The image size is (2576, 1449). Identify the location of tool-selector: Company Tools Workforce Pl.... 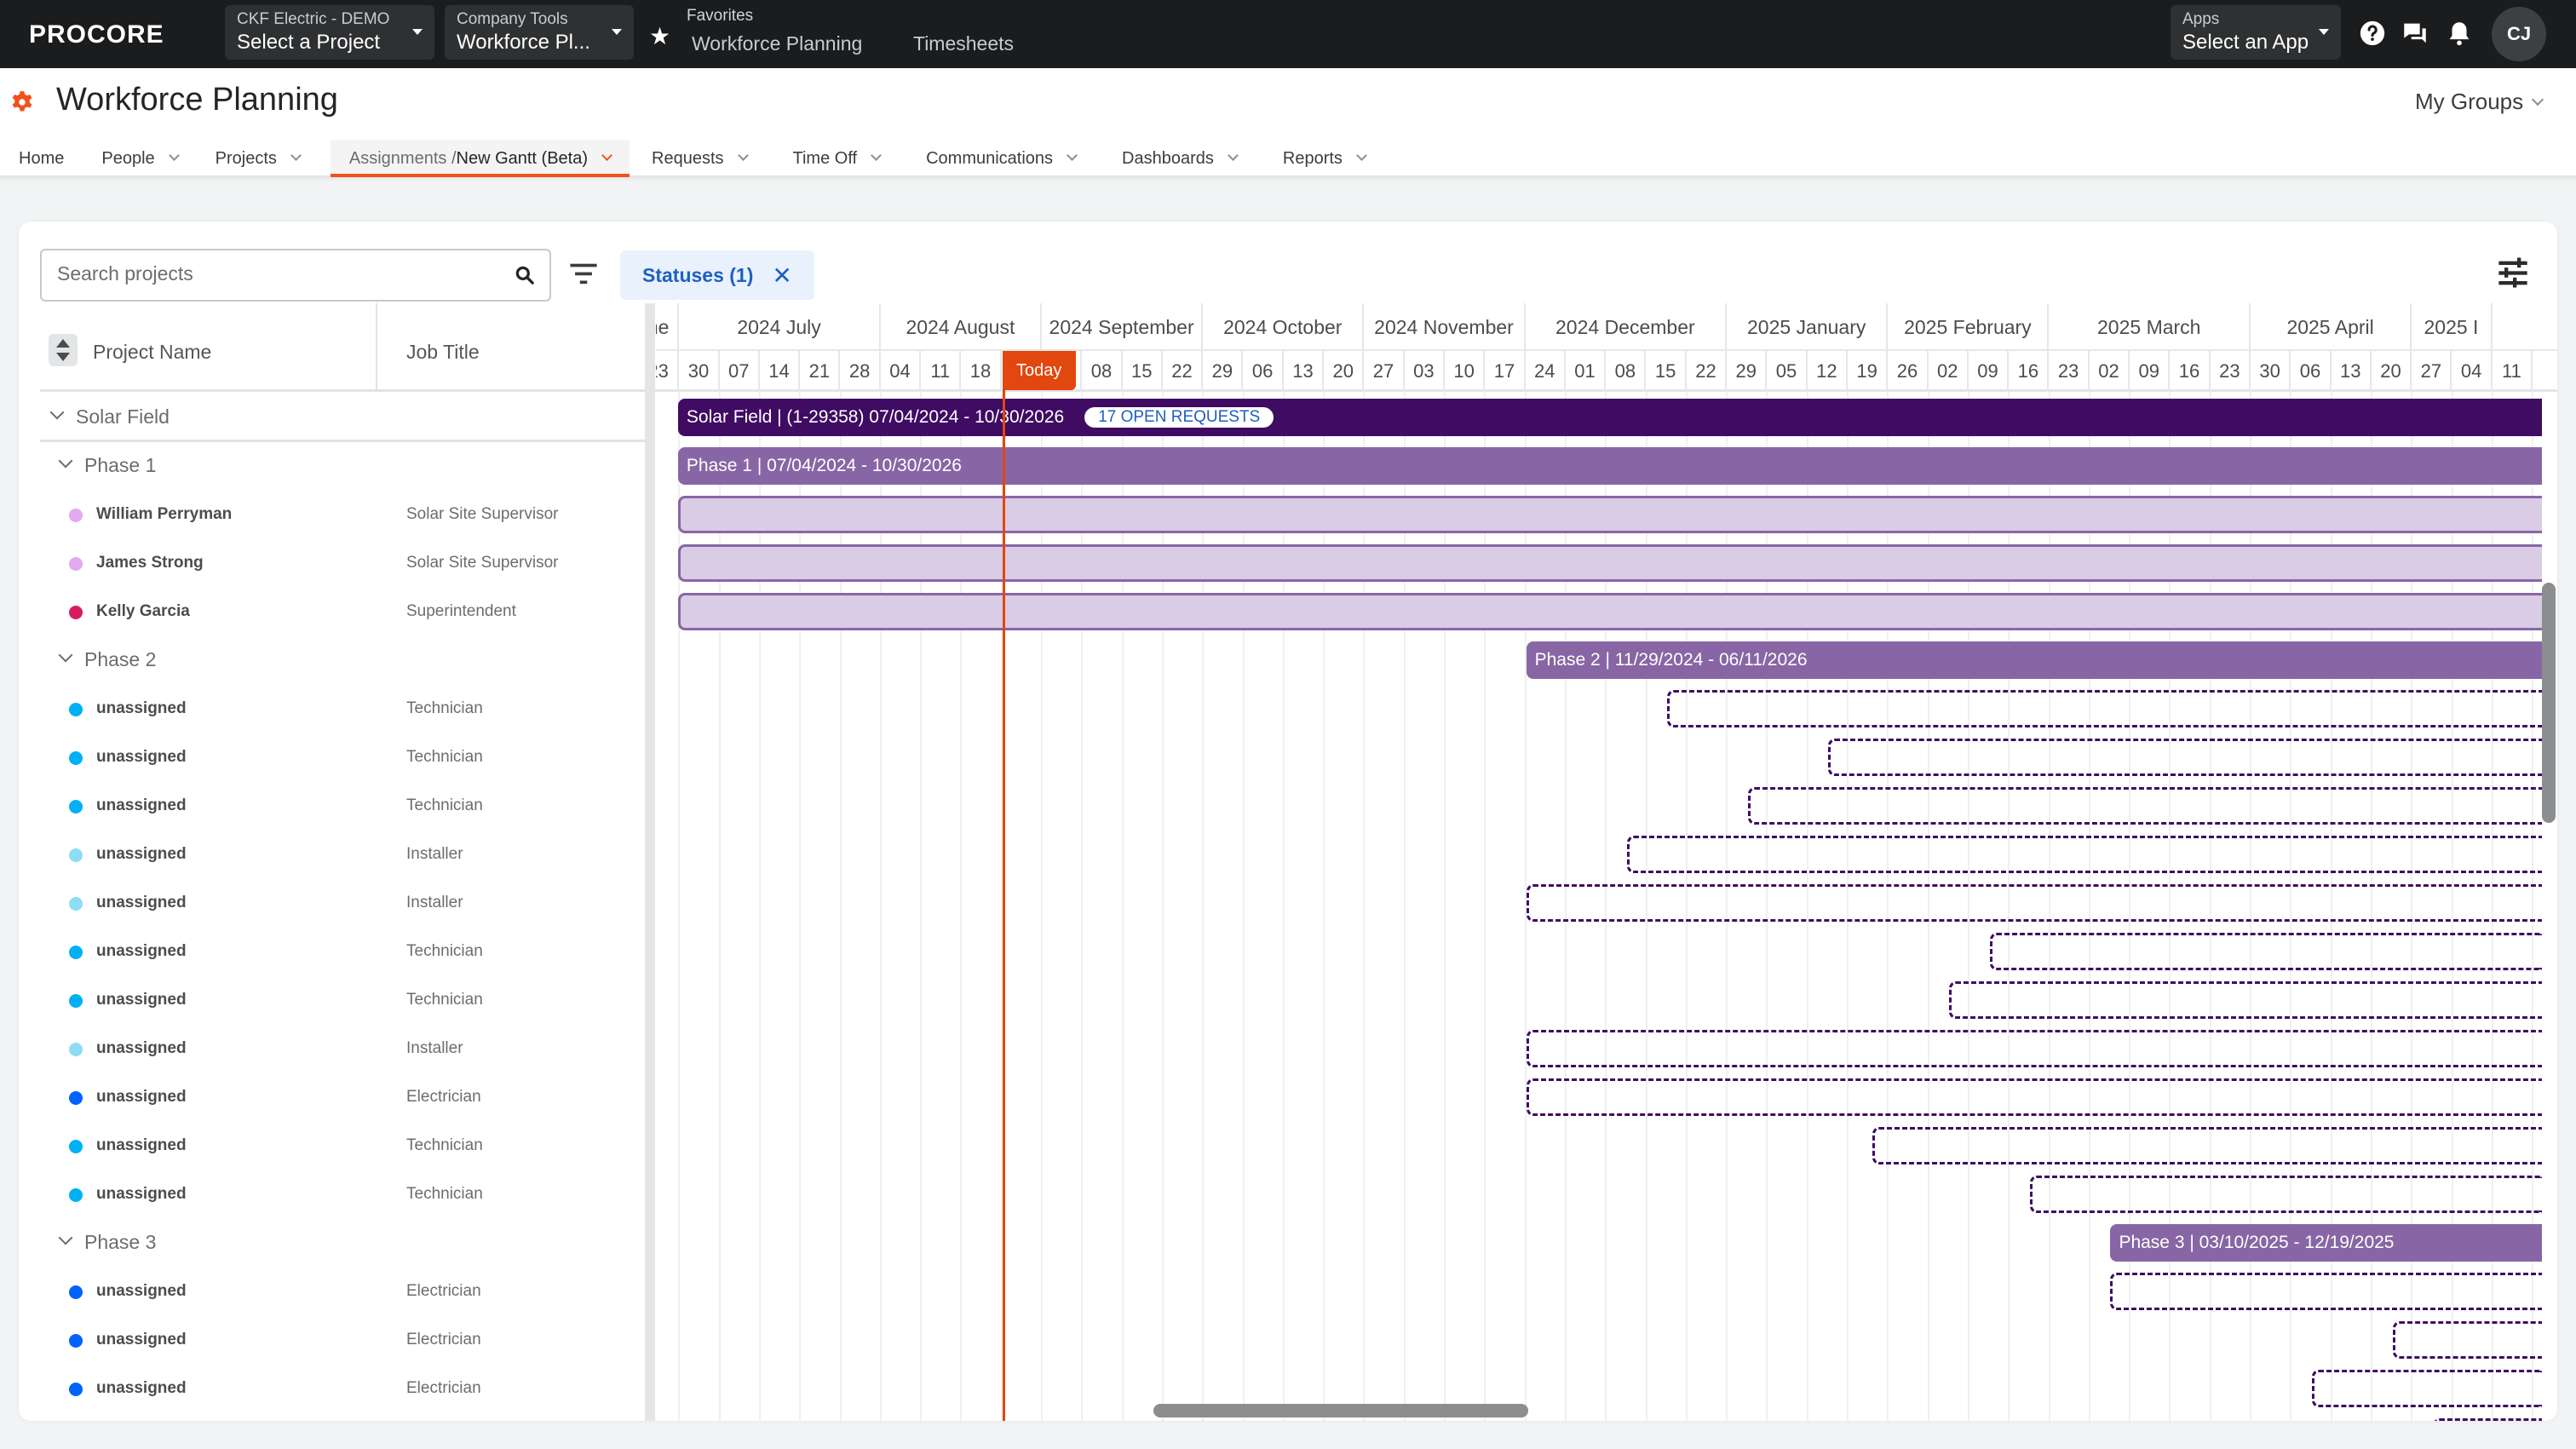
(539, 33).